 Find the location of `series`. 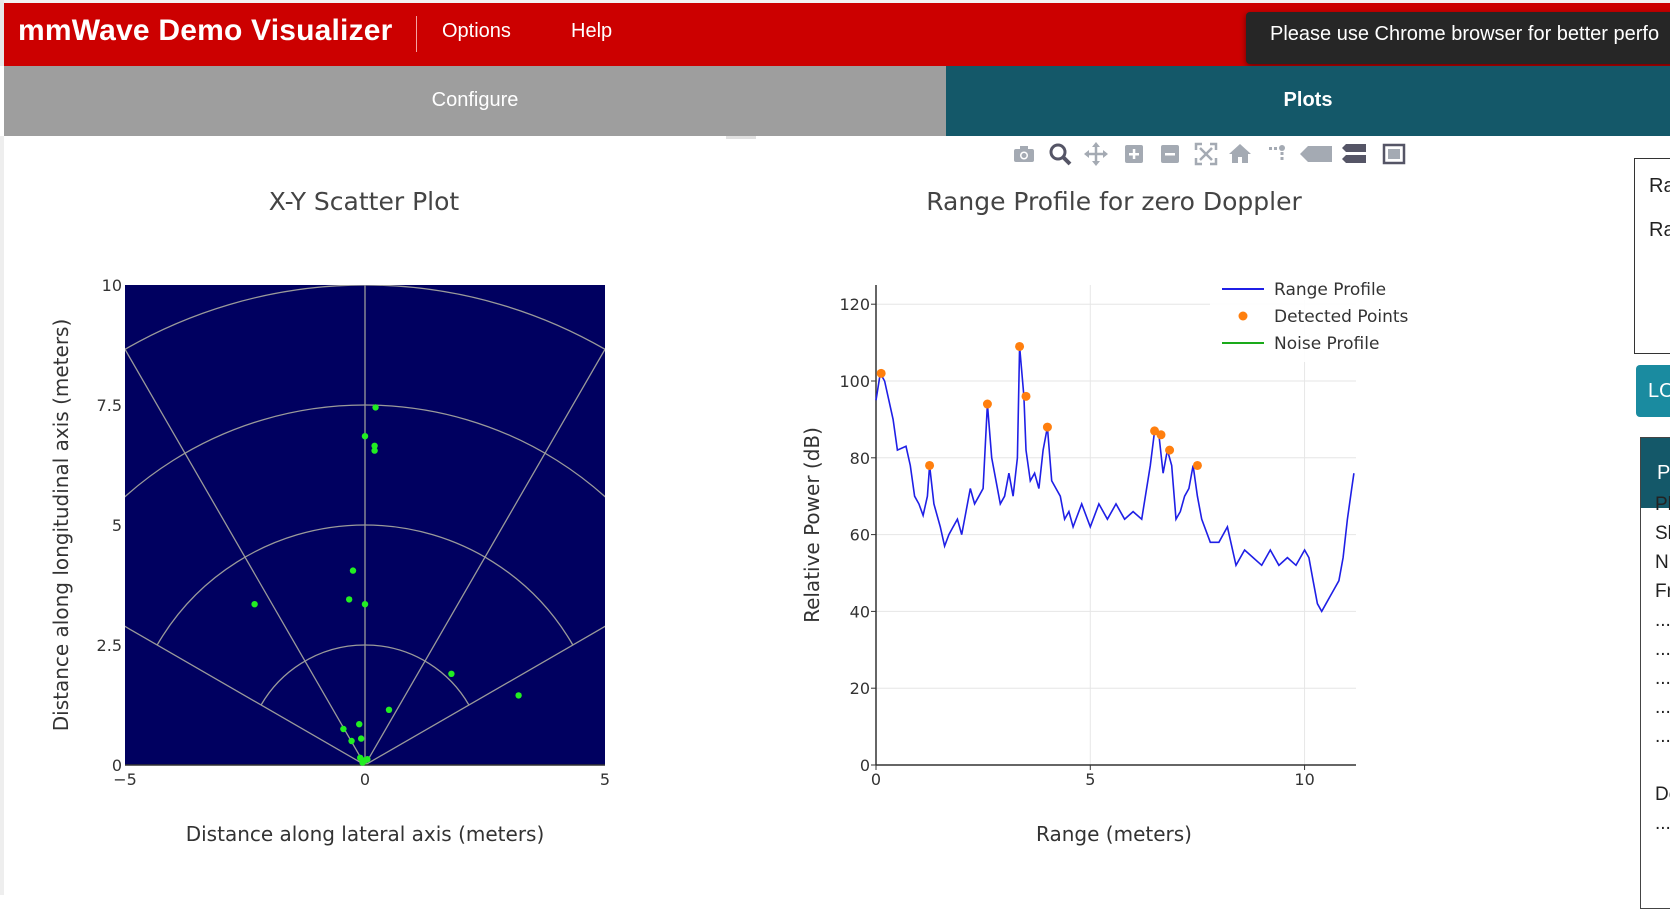

series is located at coordinates (1115, 477).